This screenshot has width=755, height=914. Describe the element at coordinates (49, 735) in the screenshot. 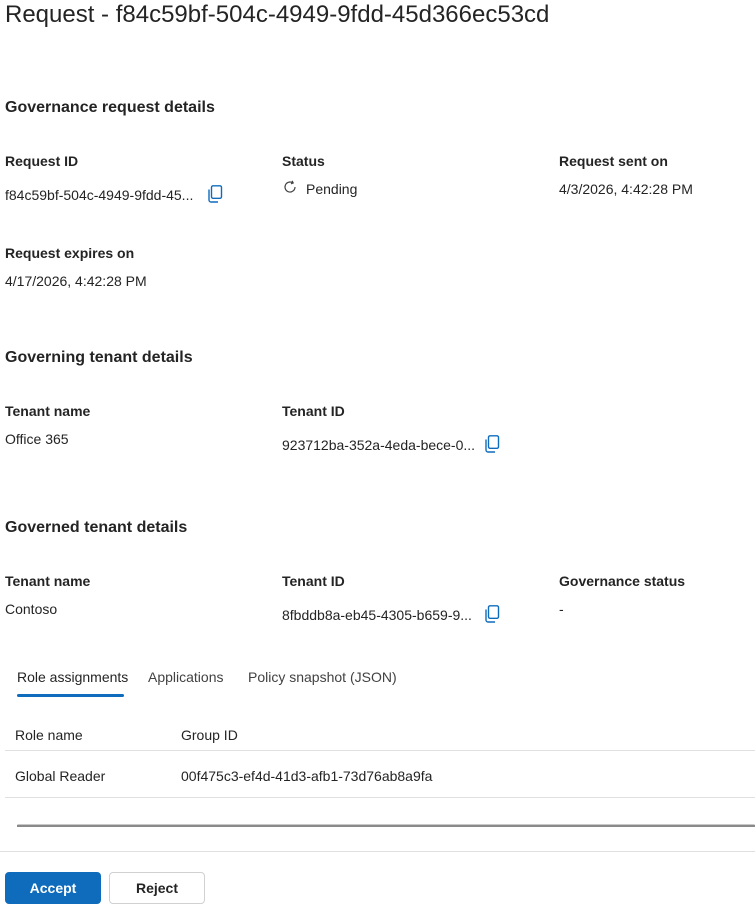

I see `column-header-role-name: Role name` at that location.